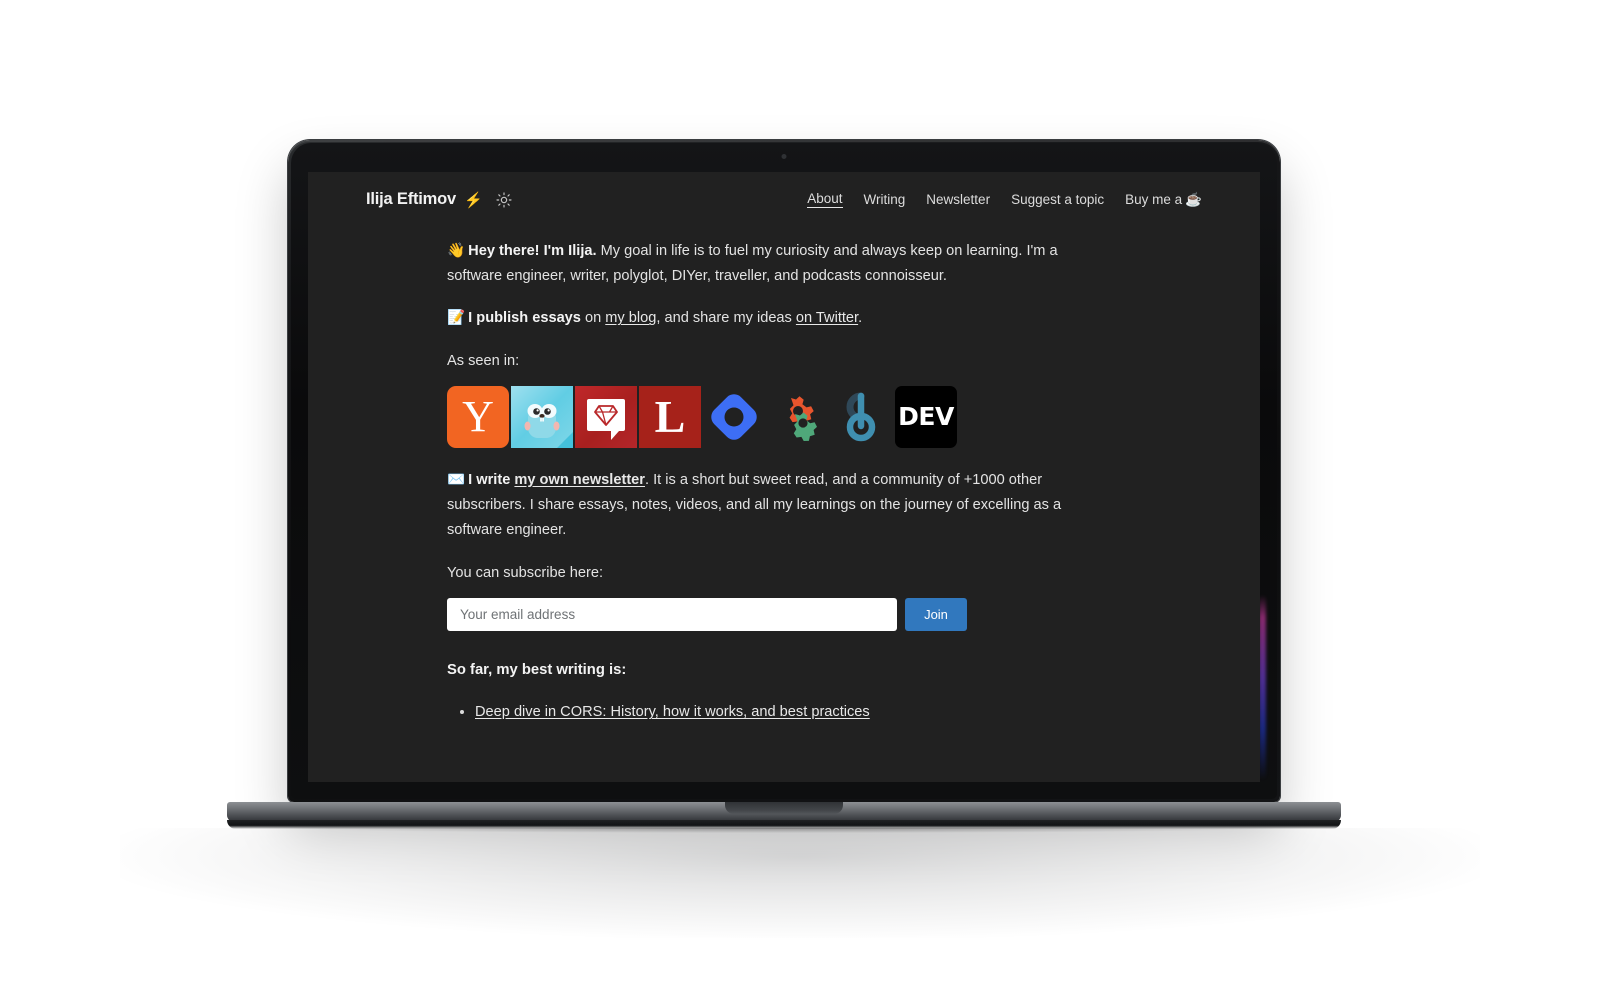 This screenshot has width=1600, height=1000. Describe the element at coordinates (473, 200) in the screenshot. I see `bolt-icon: ⚡` at that location.